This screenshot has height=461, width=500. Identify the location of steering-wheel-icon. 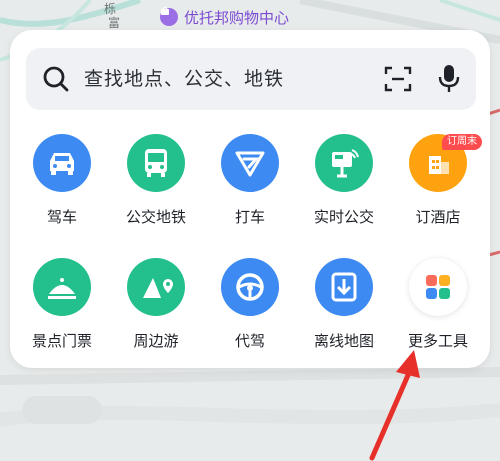
(250, 287).